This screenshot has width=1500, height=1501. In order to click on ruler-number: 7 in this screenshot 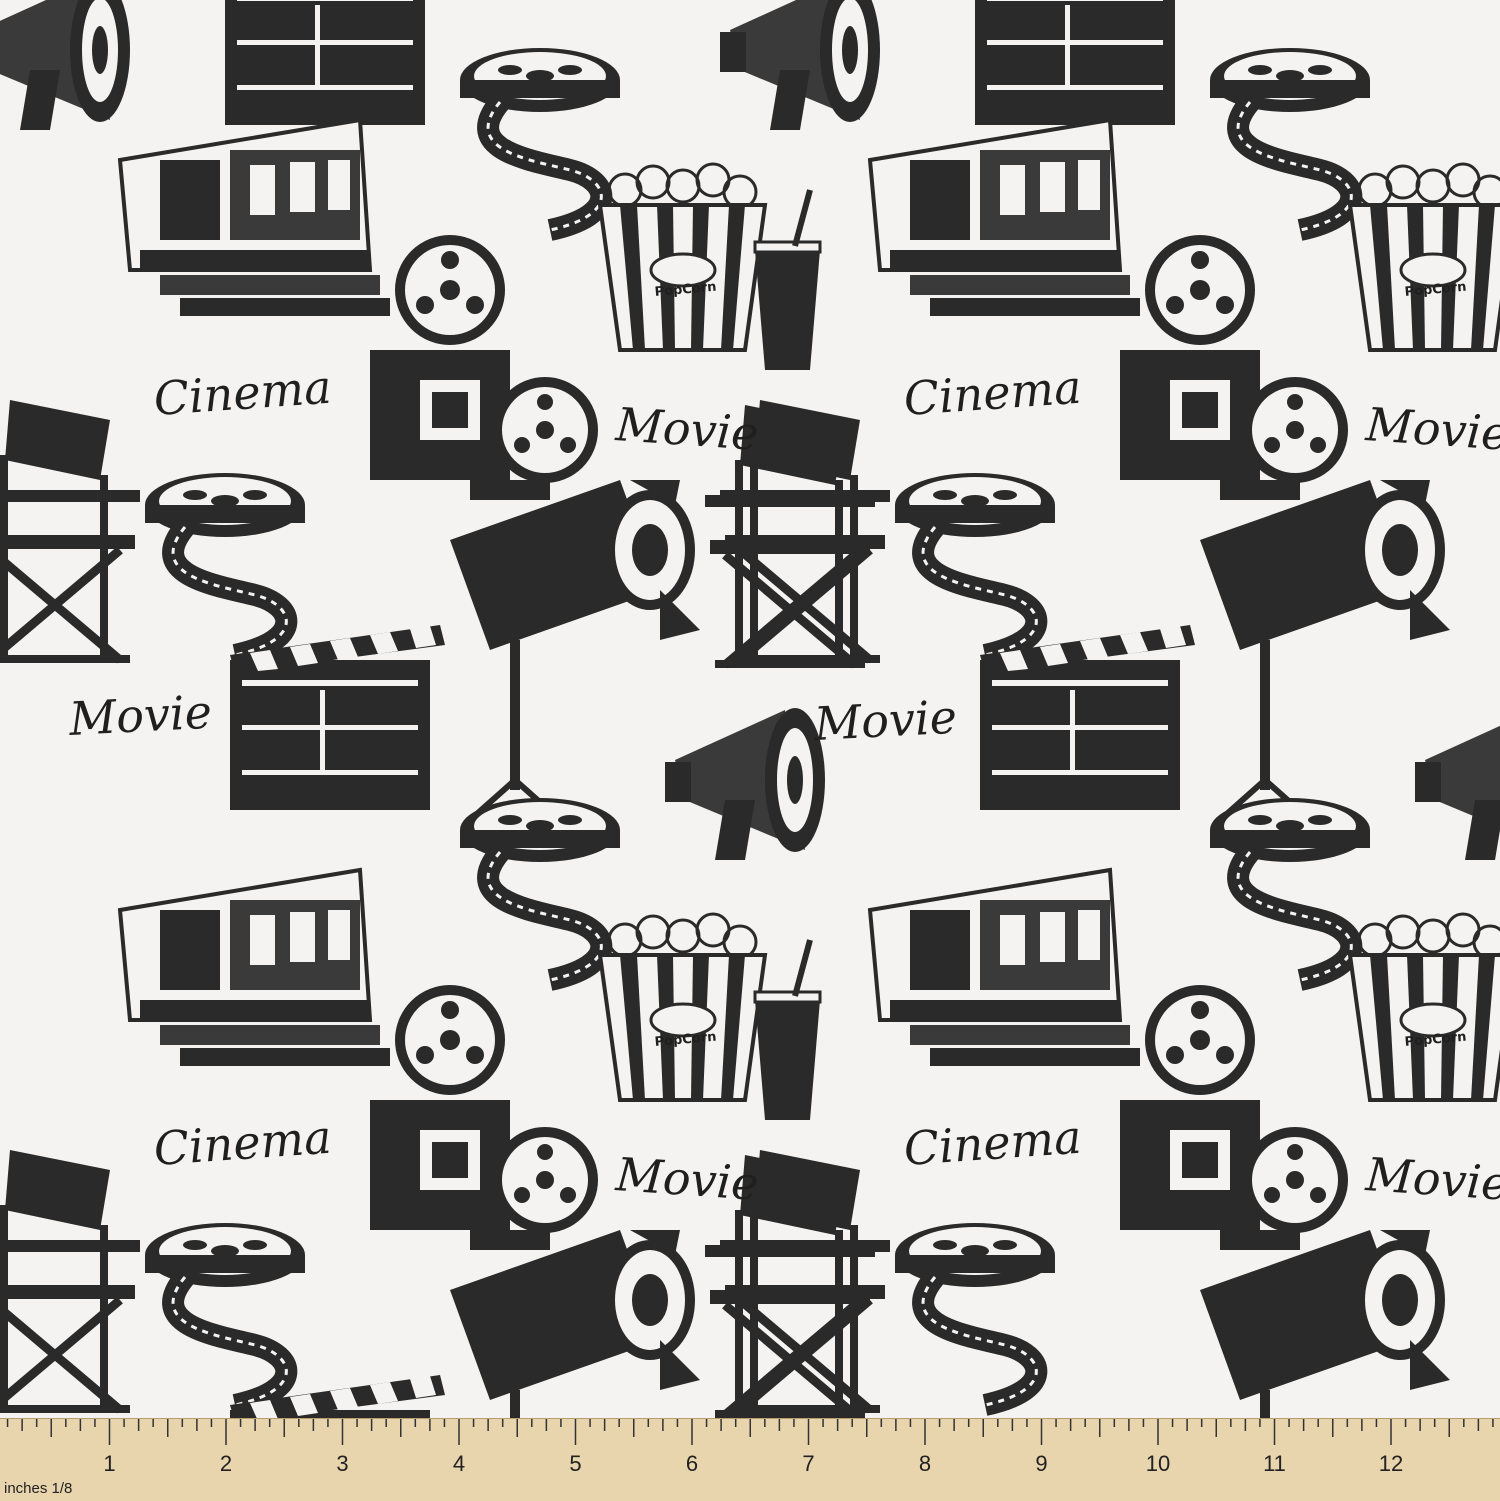, I will do `click(808, 1463)`.